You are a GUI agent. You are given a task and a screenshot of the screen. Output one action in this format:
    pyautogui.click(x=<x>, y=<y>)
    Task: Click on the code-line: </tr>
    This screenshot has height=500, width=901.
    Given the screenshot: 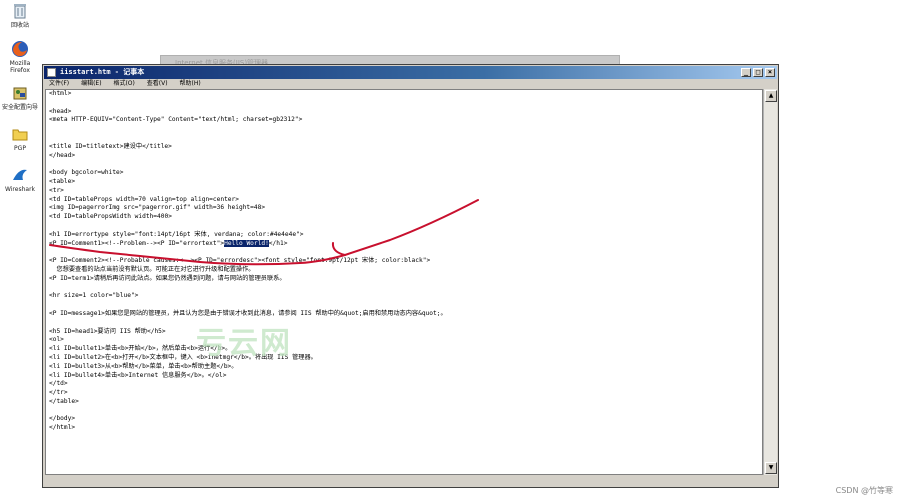 What is the action you would take?
    pyautogui.click(x=58, y=393)
    